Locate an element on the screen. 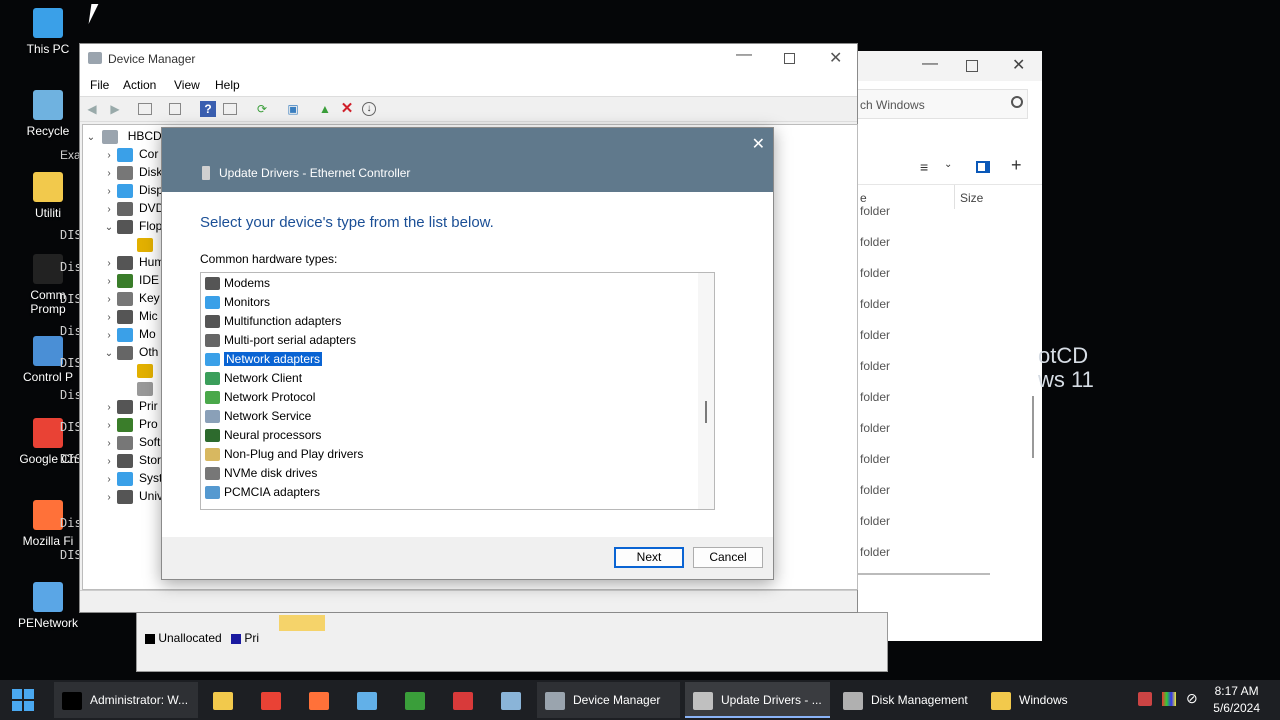 The height and width of the screenshot is (720, 1280). menu-help: Help is located at coordinates (227, 85).